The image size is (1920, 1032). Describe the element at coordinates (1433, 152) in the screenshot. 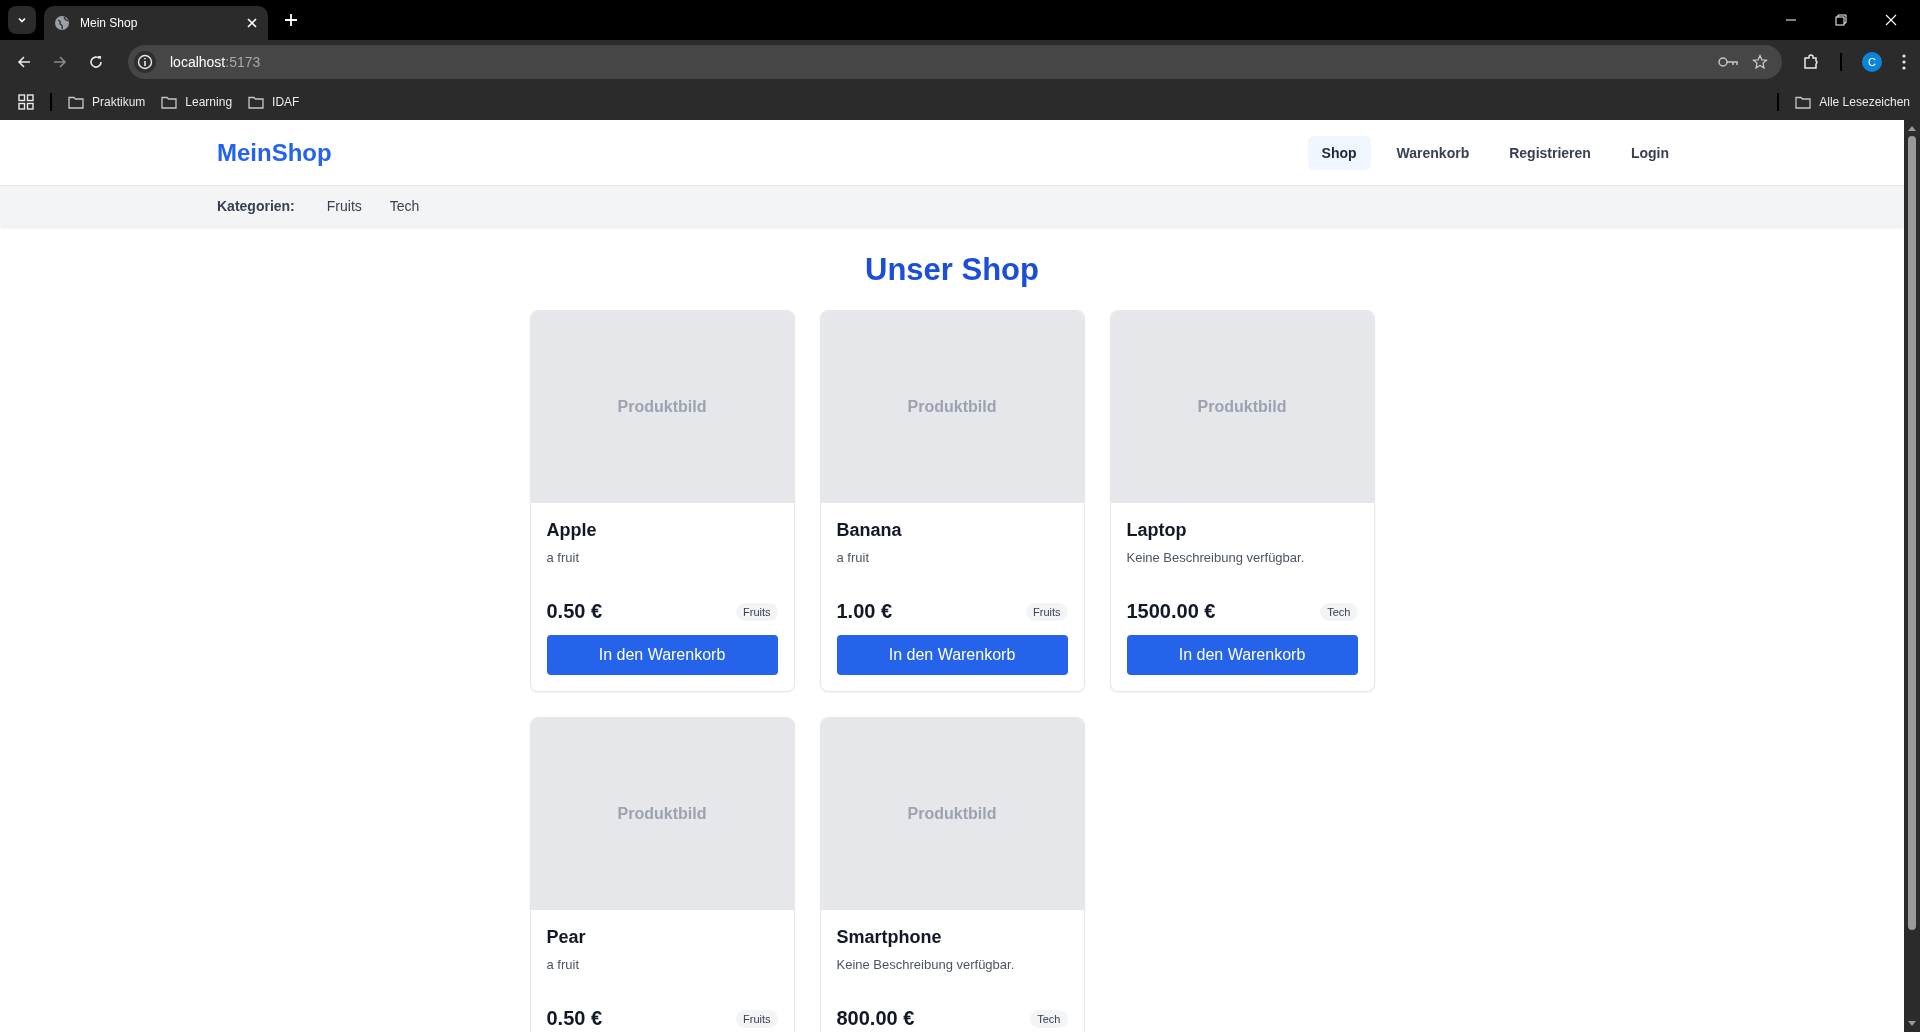

I see `nav-link: Warenkorb` at that location.